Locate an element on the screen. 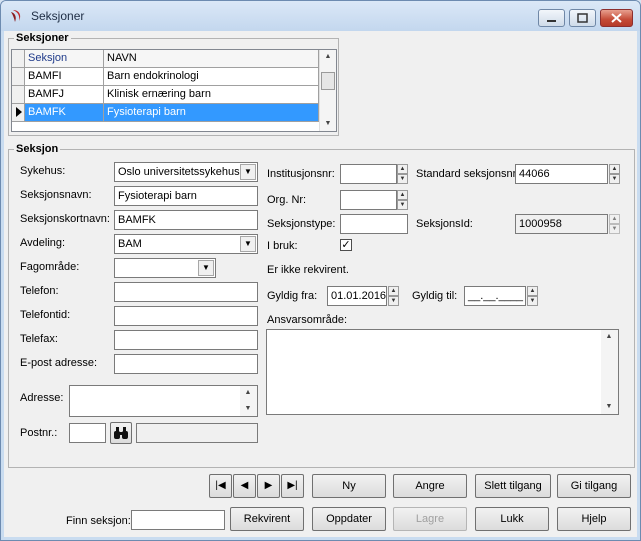 The image size is (641, 541). next-icon: ▶ is located at coordinates (268, 485).